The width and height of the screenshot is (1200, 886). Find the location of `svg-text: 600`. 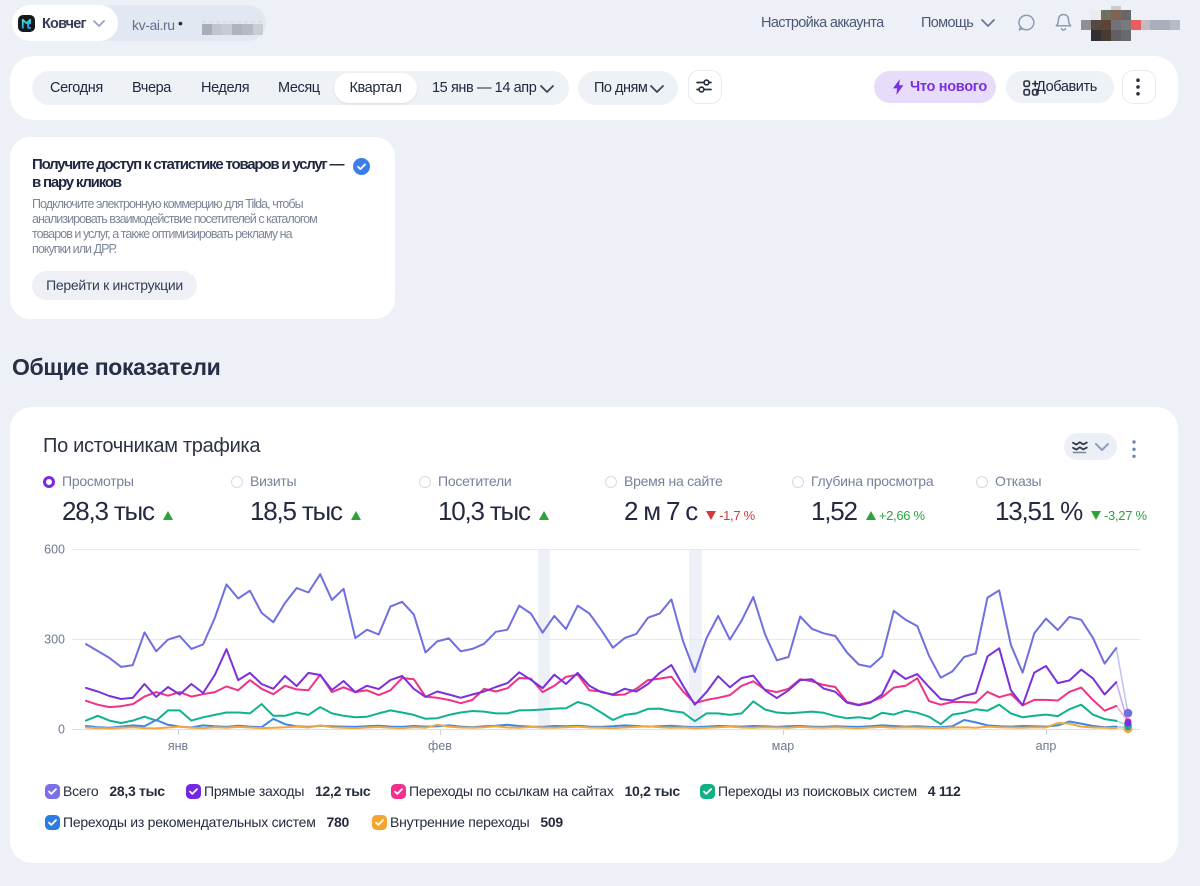

svg-text: 600 is located at coordinates (54, 550).